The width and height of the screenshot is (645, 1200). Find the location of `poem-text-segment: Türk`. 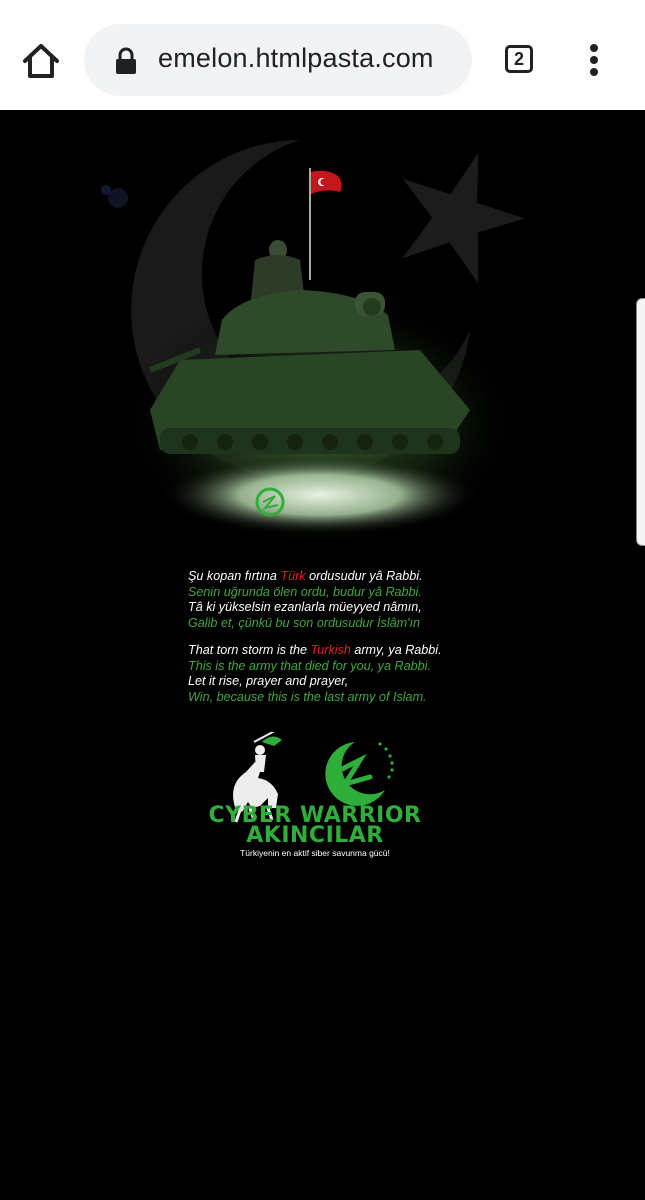

poem-text-segment: Türk is located at coordinates (293, 576).